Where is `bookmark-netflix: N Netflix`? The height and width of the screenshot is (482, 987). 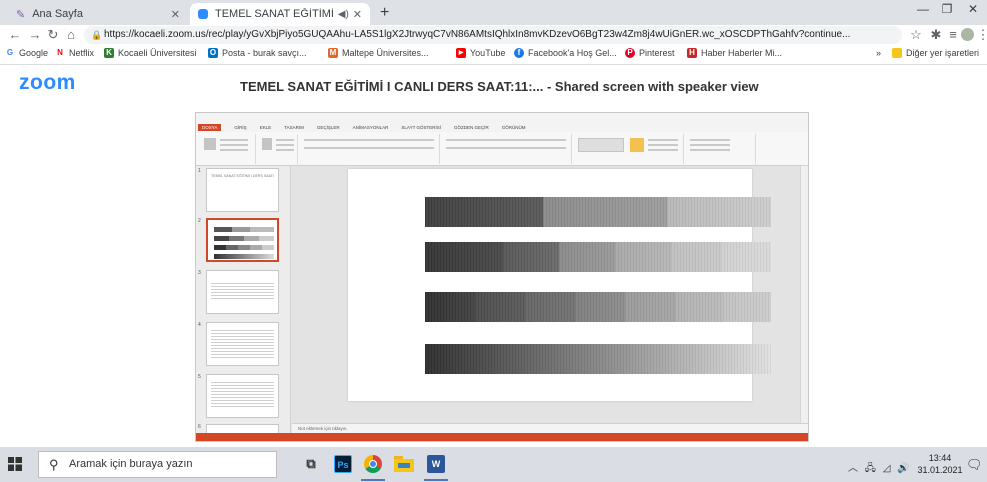 bookmark-netflix: N Netflix is located at coordinates (74, 53).